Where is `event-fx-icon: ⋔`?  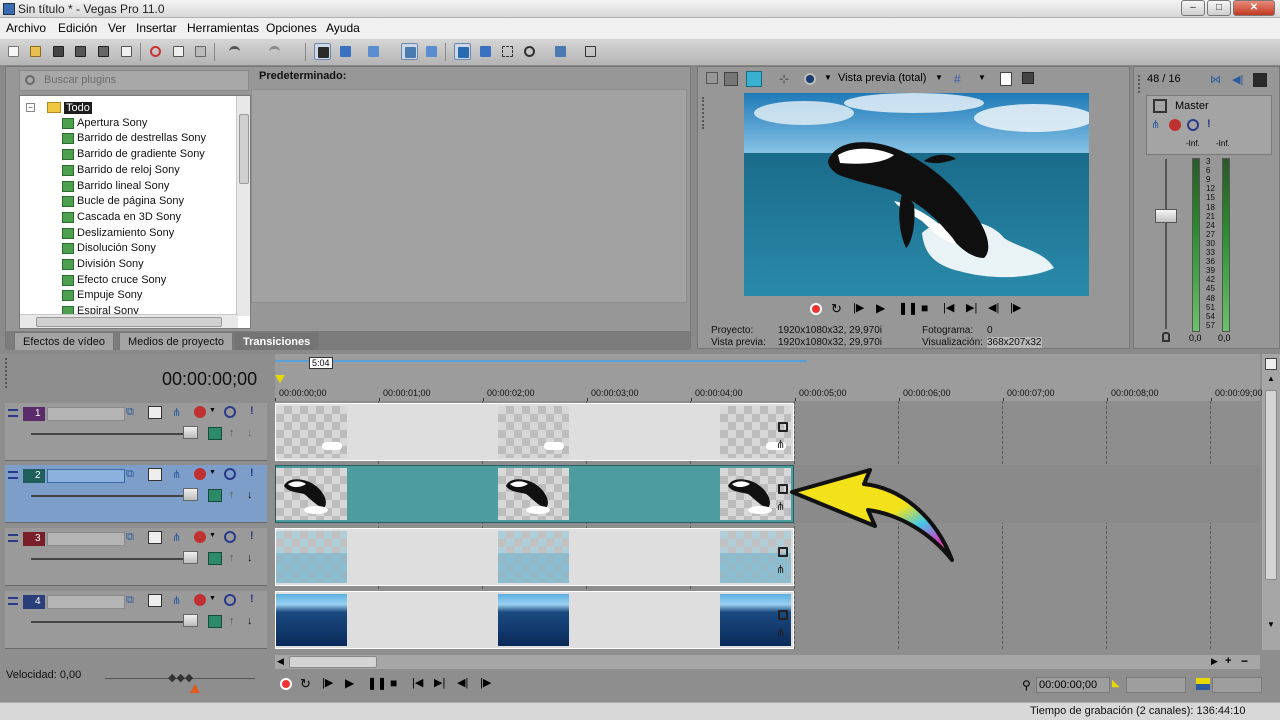 event-fx-icon: ⋔ is located at coordinates (780, 632).